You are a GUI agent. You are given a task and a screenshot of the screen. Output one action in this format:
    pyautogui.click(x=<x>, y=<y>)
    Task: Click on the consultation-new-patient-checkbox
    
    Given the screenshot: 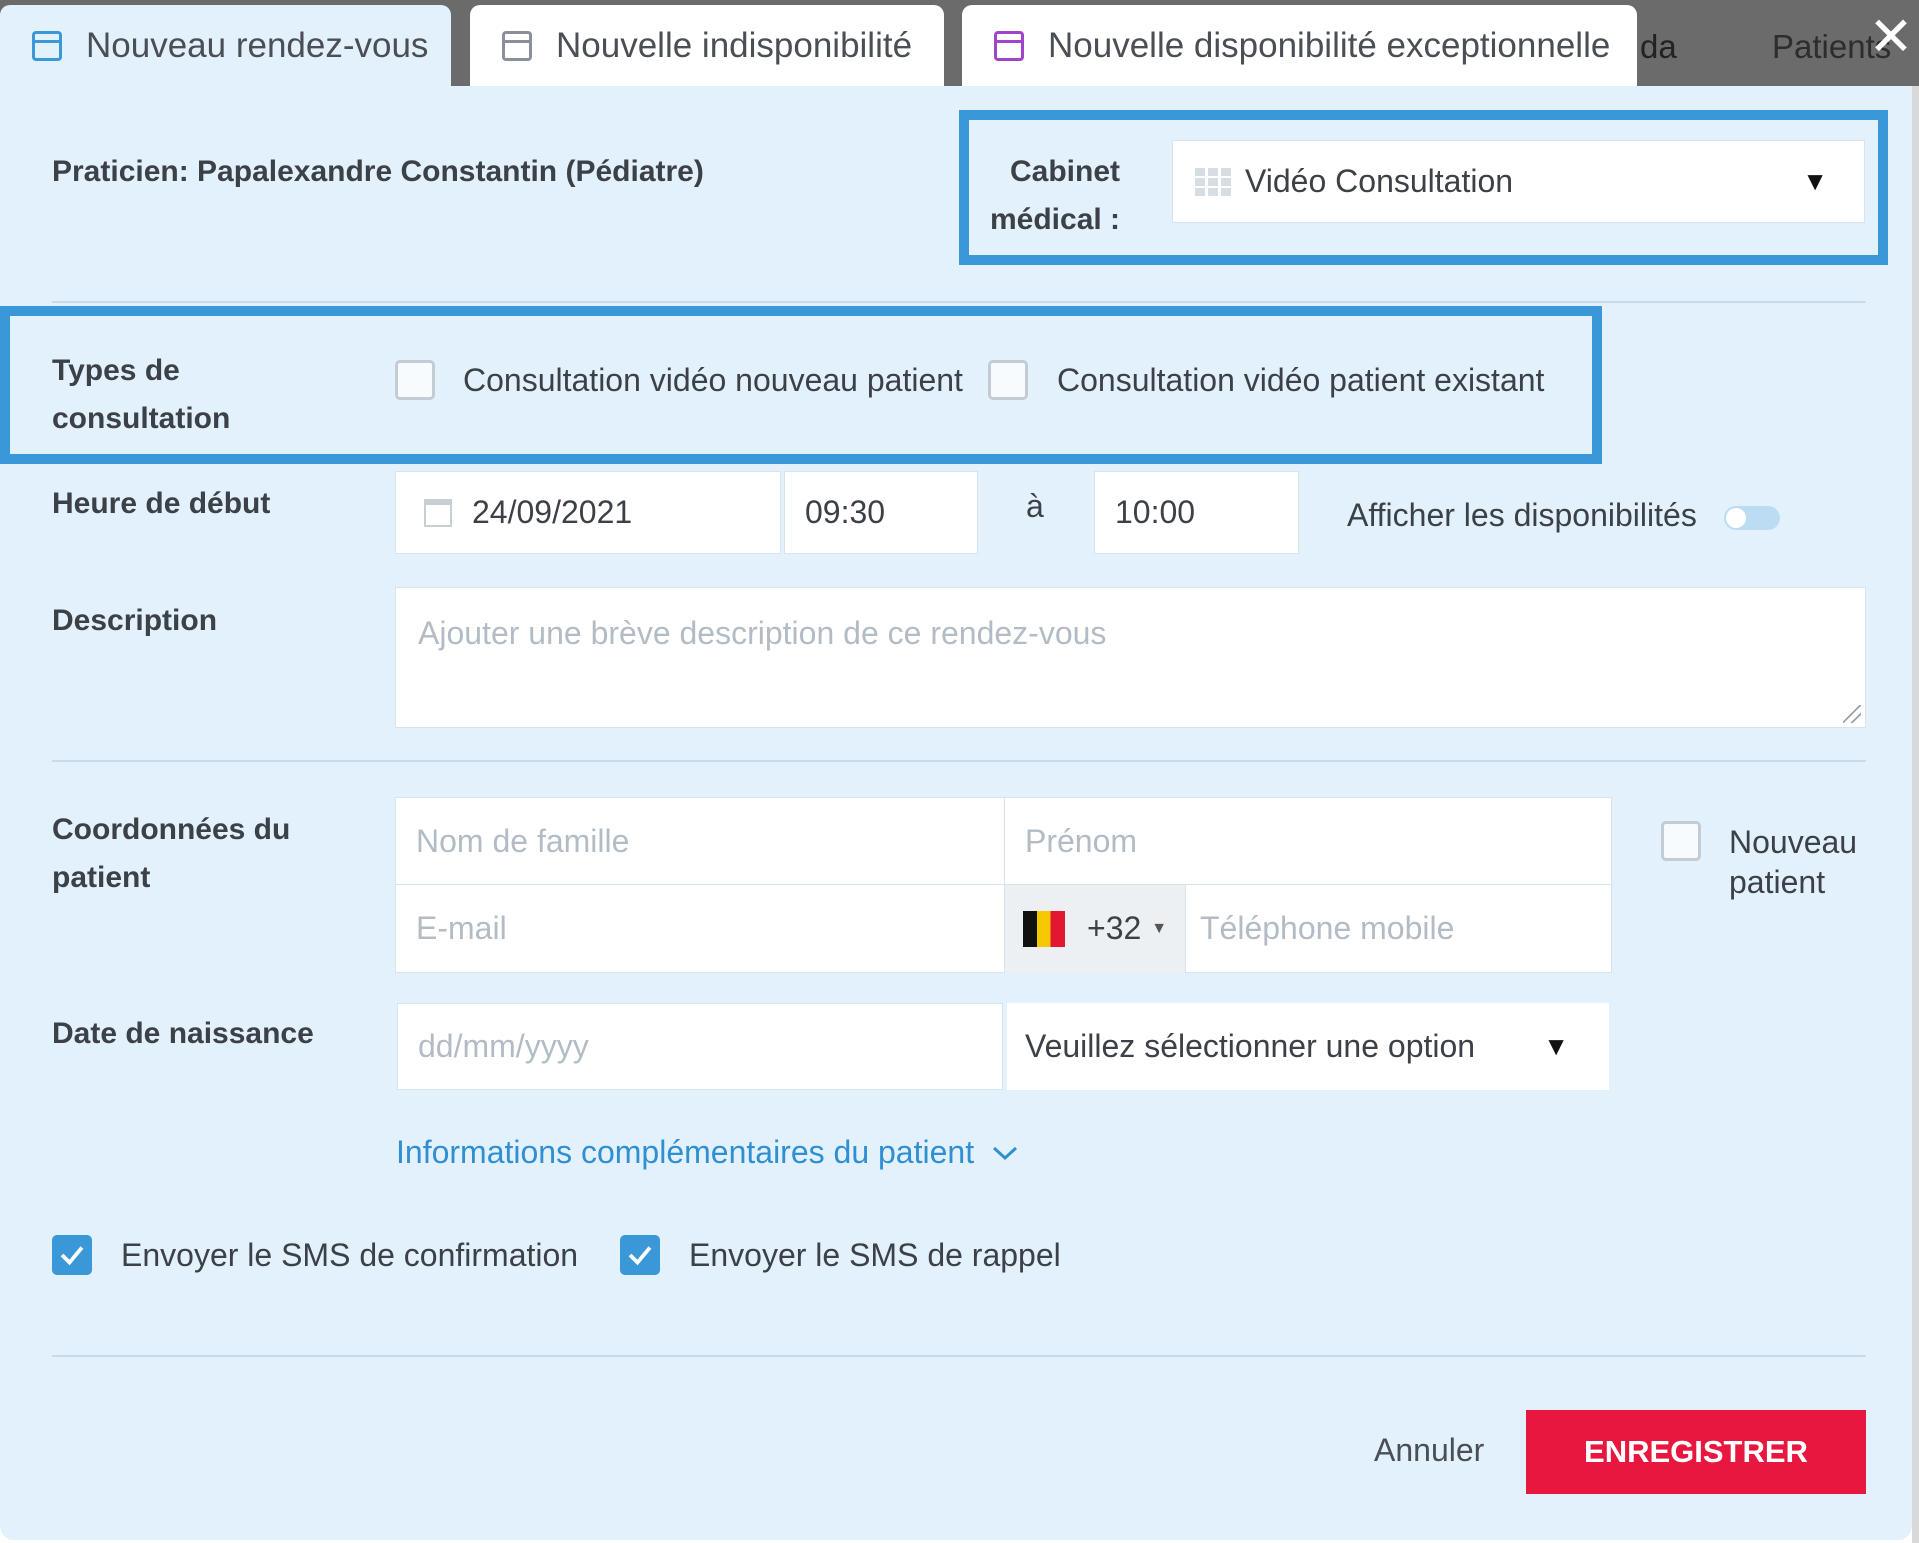 What is the action you would take?
    pyautogui.click(x=415, y=380)
    